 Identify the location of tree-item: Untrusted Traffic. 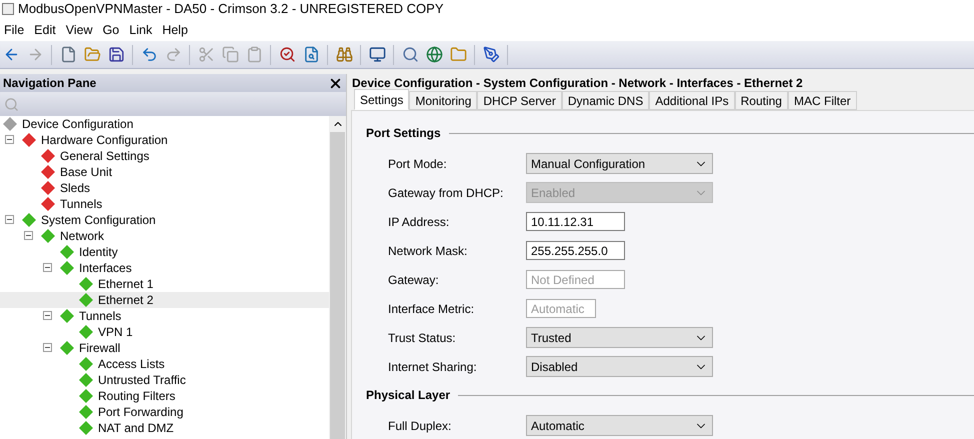
(164, 380).